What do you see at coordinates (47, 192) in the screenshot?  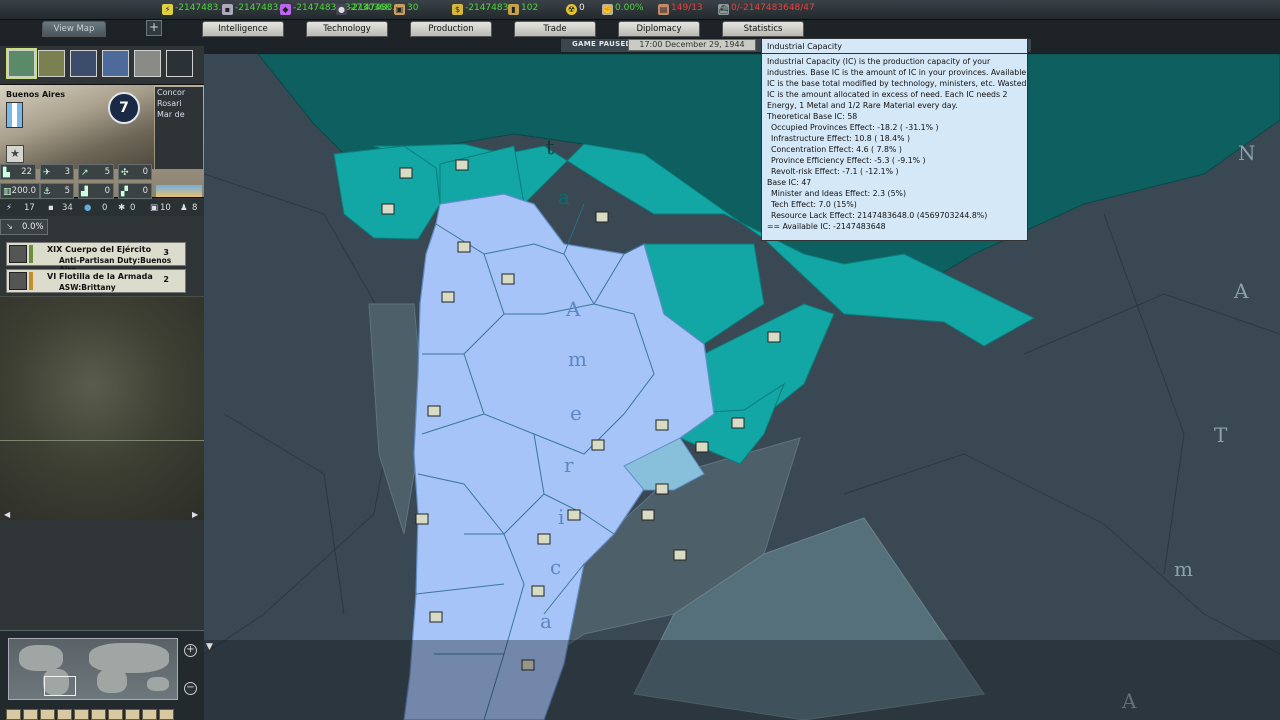 I see `anchor-icon: ⚓` at bounding box center [47, 192].